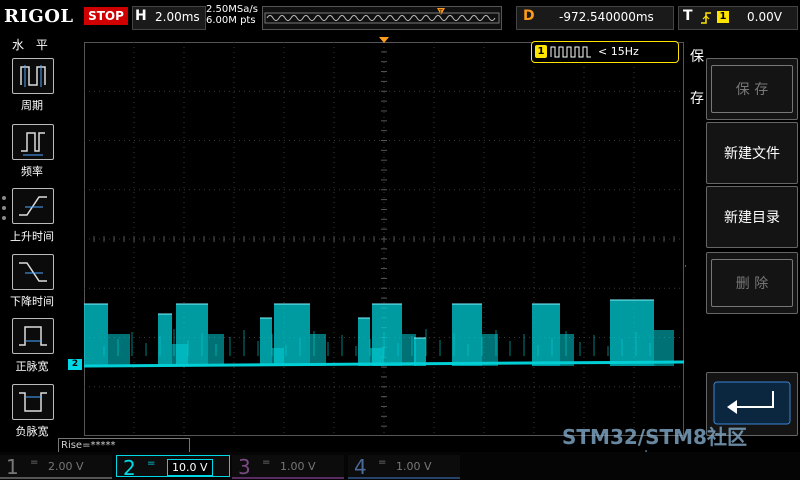  I want to click on save-menu-panel: 保 存 保 存 新建文件 新建目录 删 除, so click(743, 258).